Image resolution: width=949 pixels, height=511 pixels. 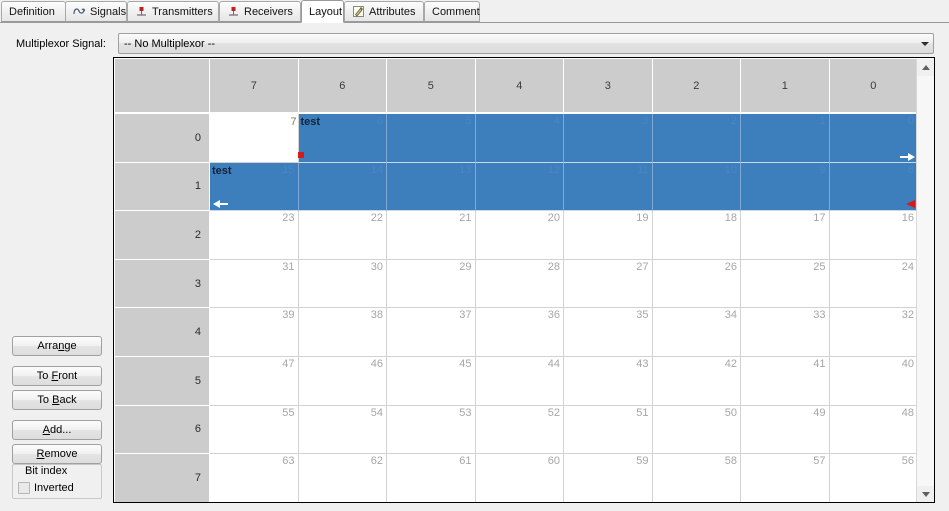 I want to click on grid-cell: 62, so click(x=342, y=478).